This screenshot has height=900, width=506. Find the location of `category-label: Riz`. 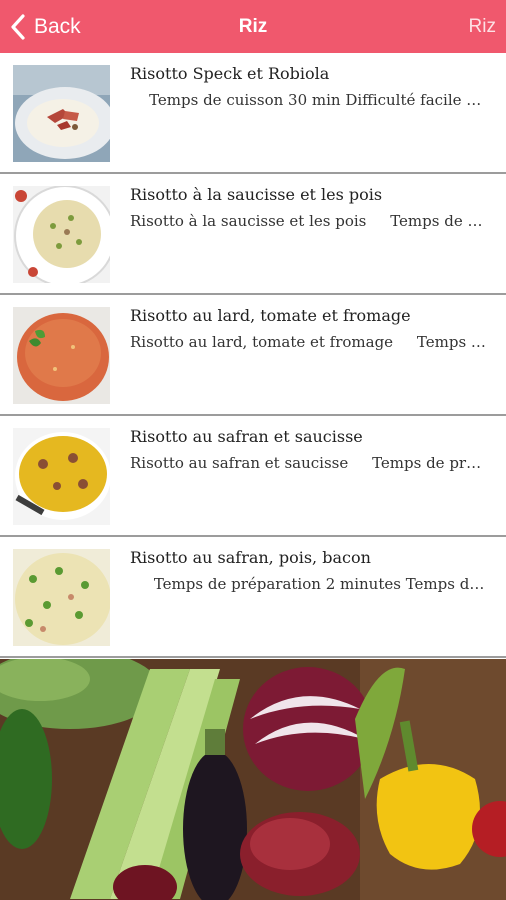

category-label: Riz is located at coordinates (482, 26).